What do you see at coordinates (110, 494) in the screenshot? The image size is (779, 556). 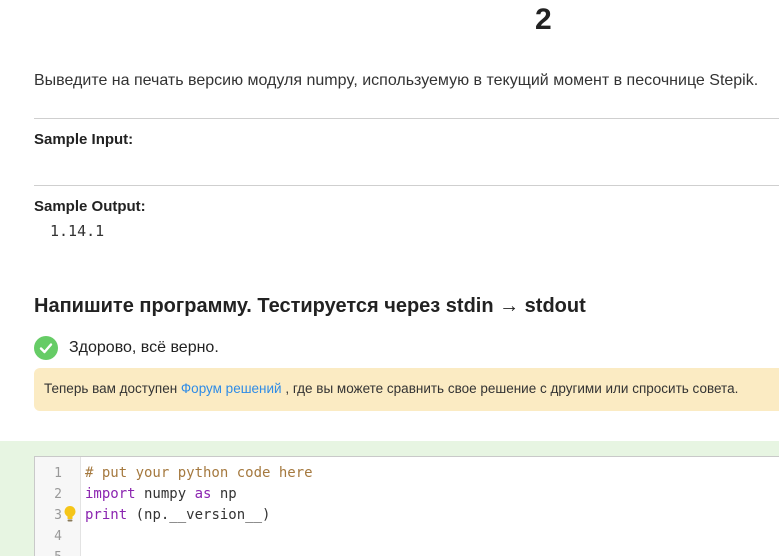 I see `code-keyword: import` at bounding box center [110, 494].